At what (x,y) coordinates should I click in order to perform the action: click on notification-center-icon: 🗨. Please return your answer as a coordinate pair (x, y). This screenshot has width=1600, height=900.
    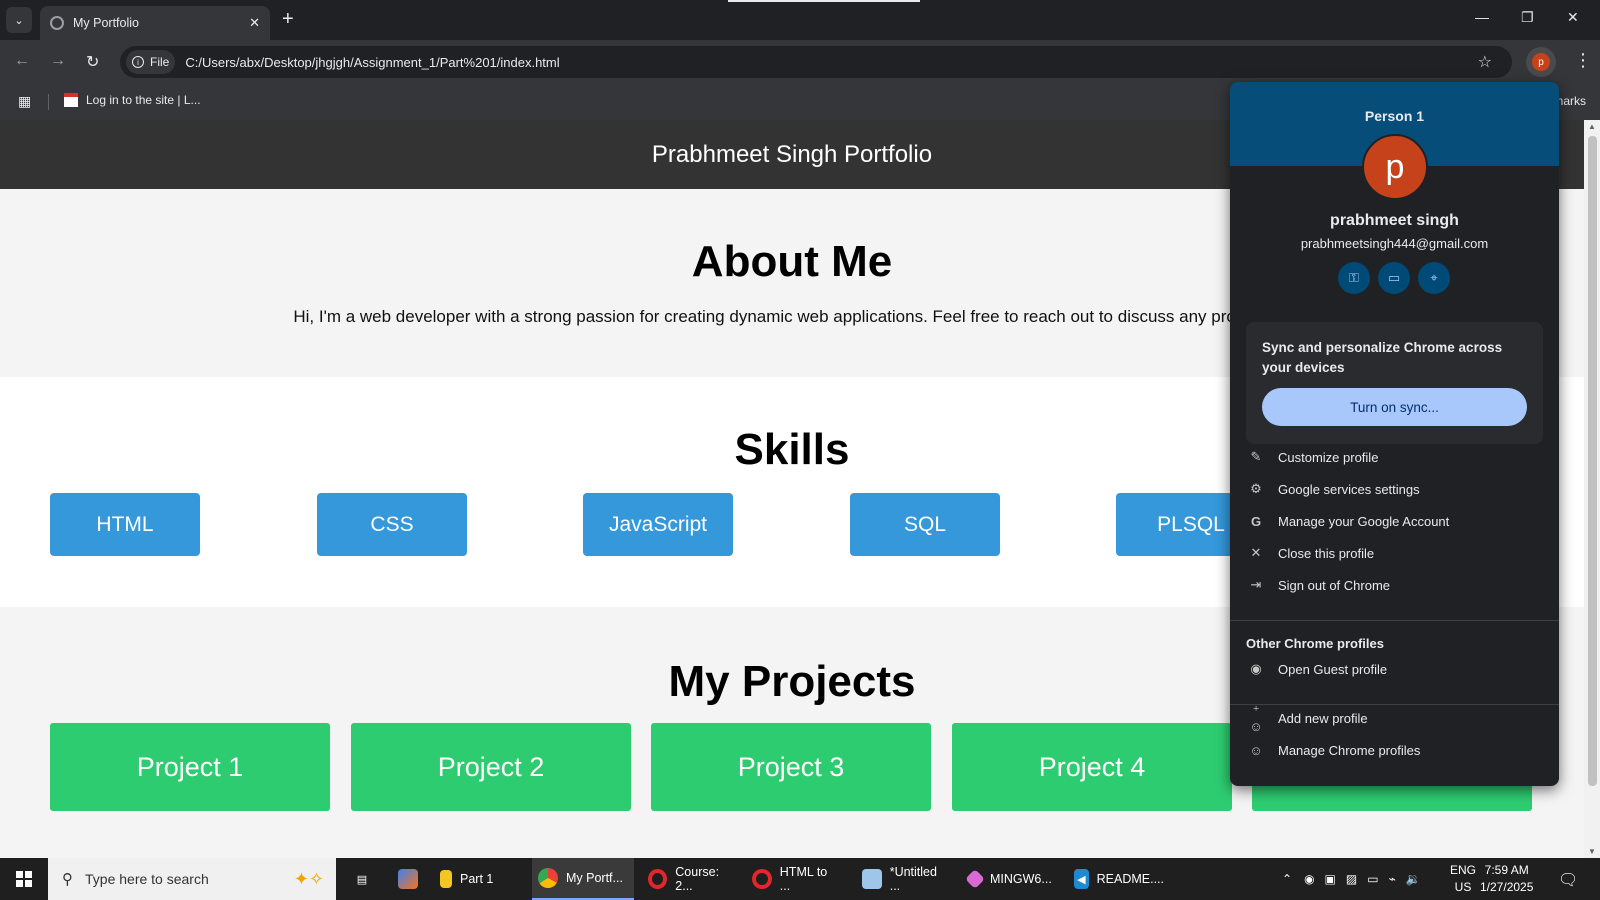
    Looking at the image, I should click on (1568, 880).